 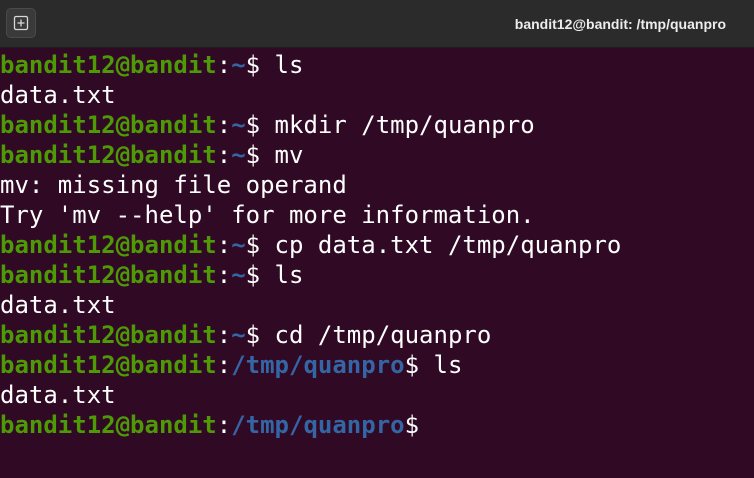 I want to click on prompt-line: bandit12@bandit:~$ mkdir /tmp/quanpro, so click(x=377, y=125).